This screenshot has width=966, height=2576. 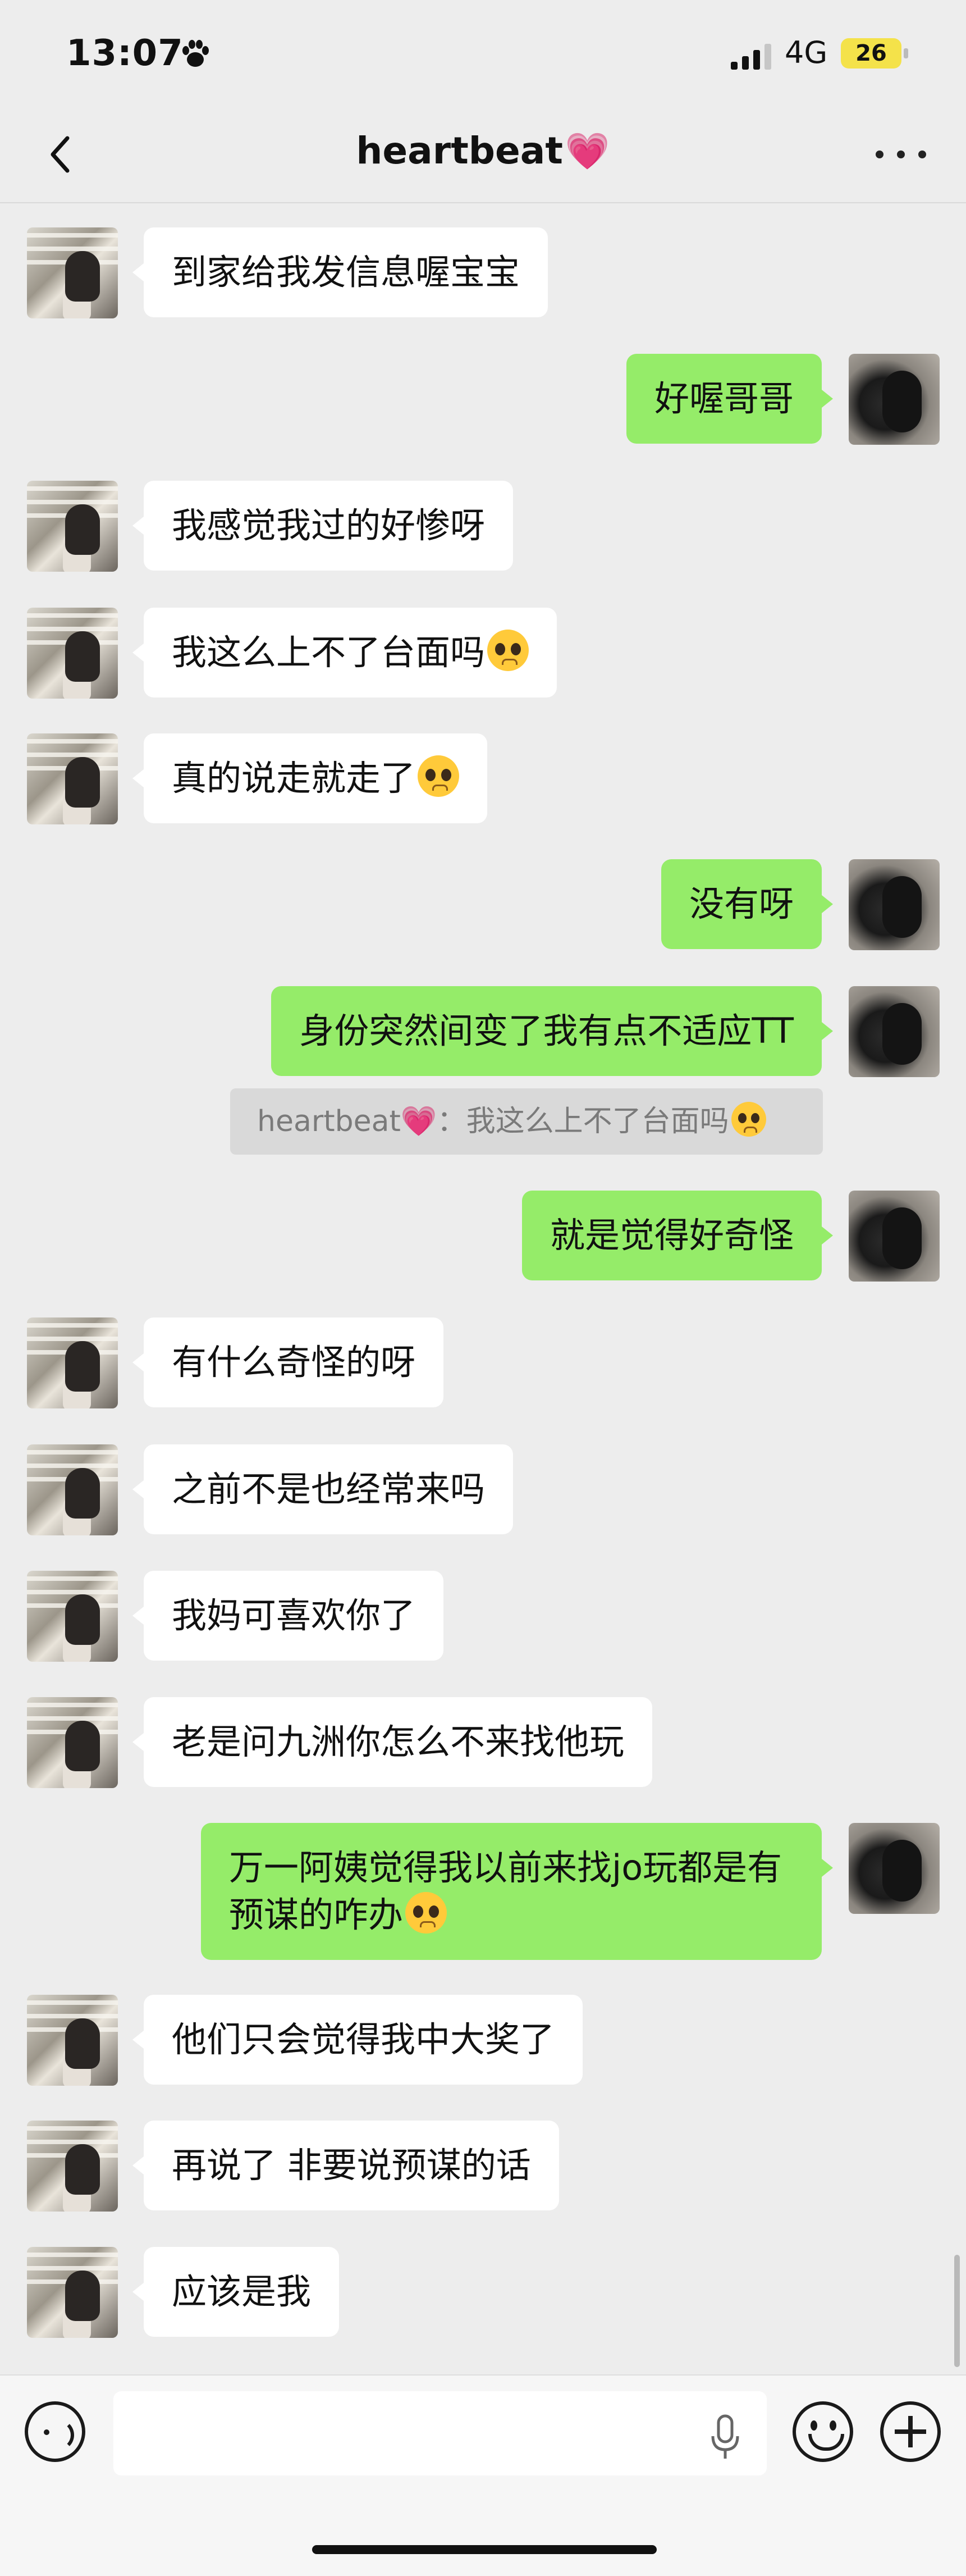 I want to click on message-bubble-received: 他们只会觉得我中大奖了, so click(x=357, y=2040).